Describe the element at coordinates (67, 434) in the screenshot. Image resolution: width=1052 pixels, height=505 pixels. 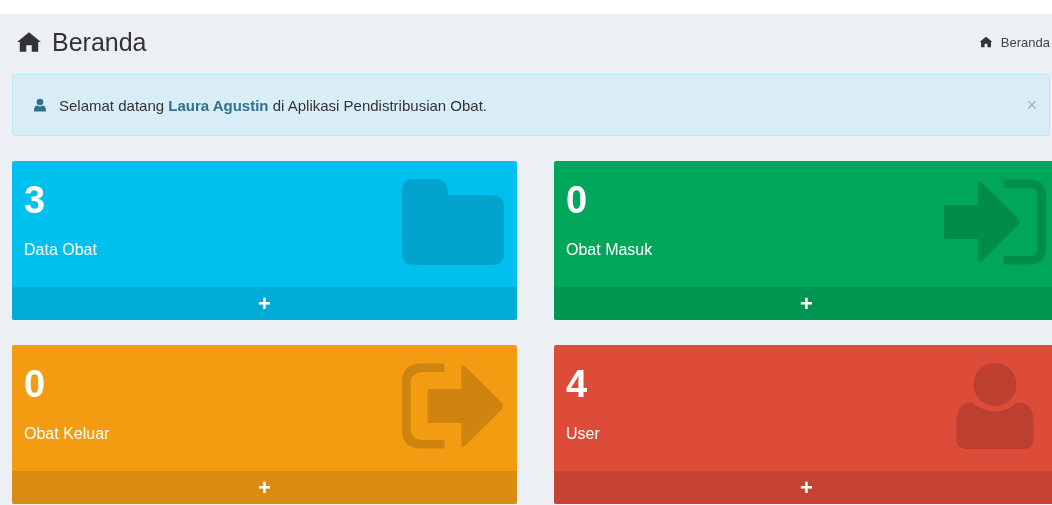
I see `stat-label: Obat Keluar` at that location.